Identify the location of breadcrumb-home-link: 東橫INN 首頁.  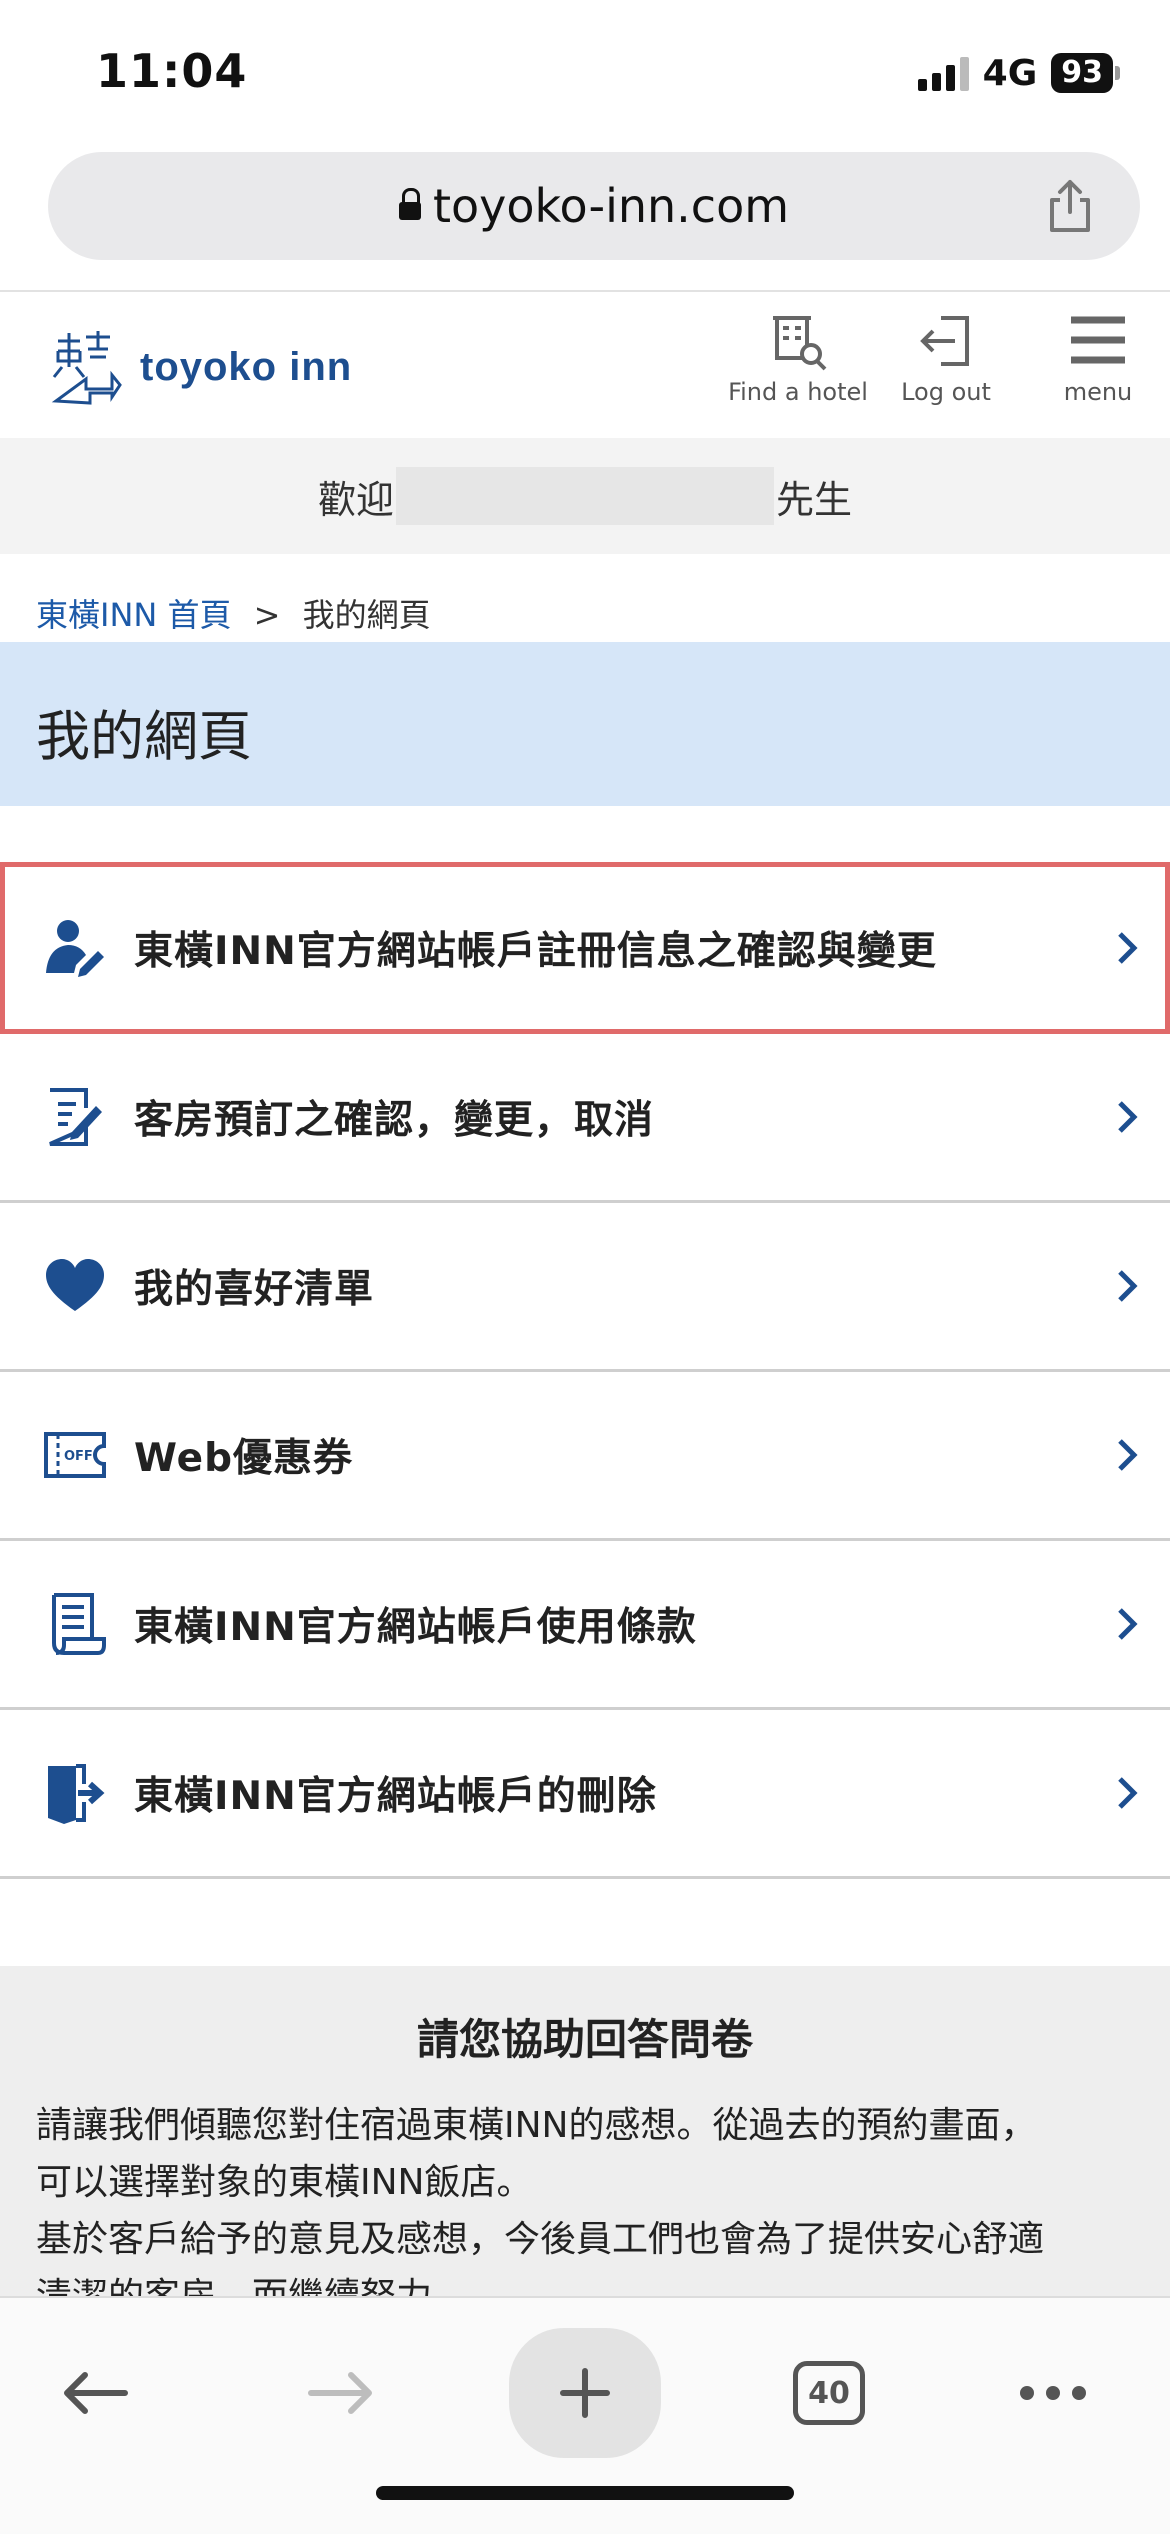
(134, 615).